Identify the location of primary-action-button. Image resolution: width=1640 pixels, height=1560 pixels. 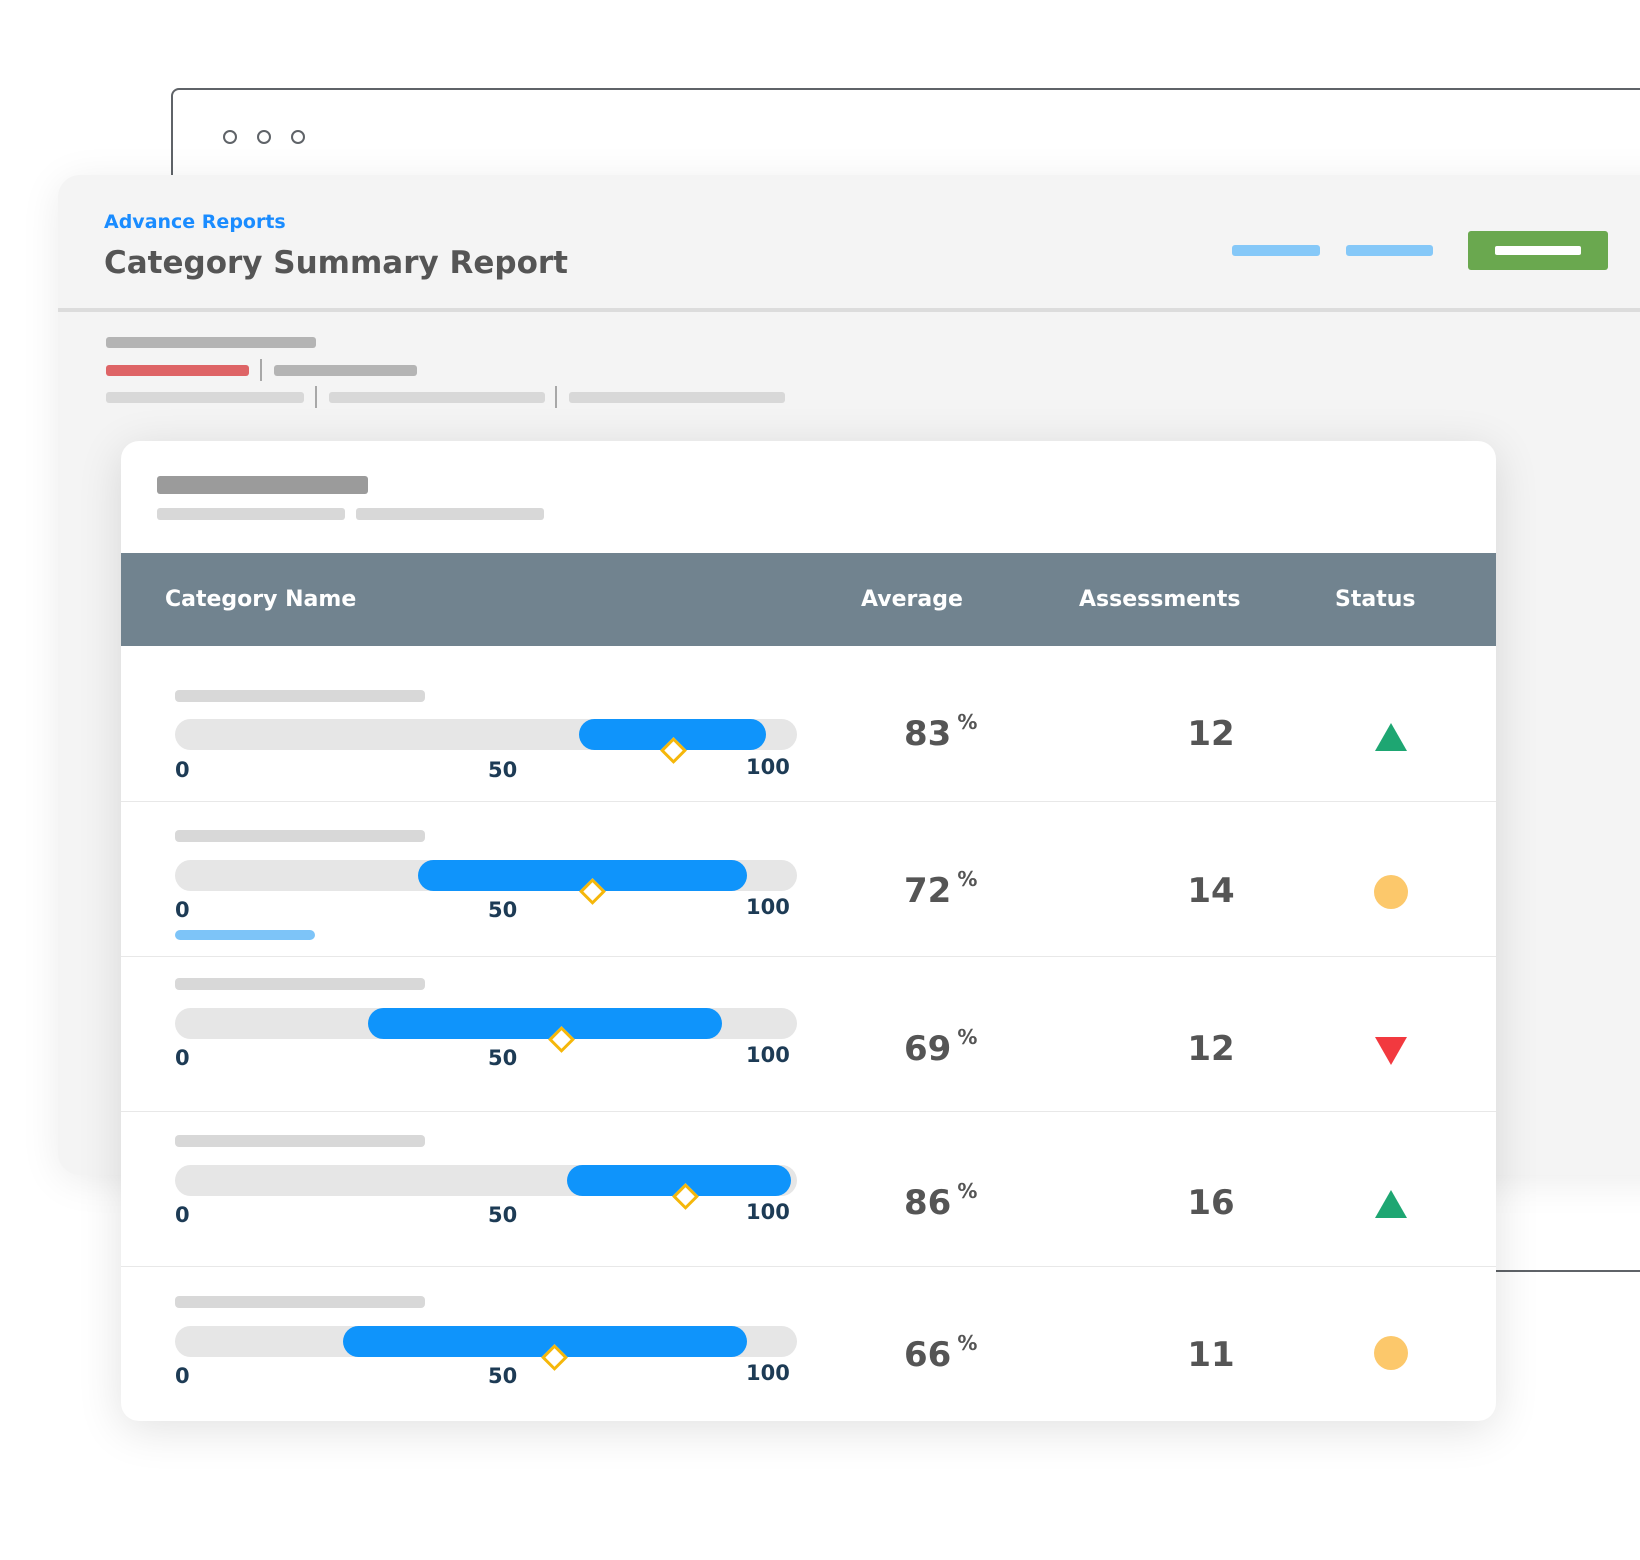
(1538, 250).